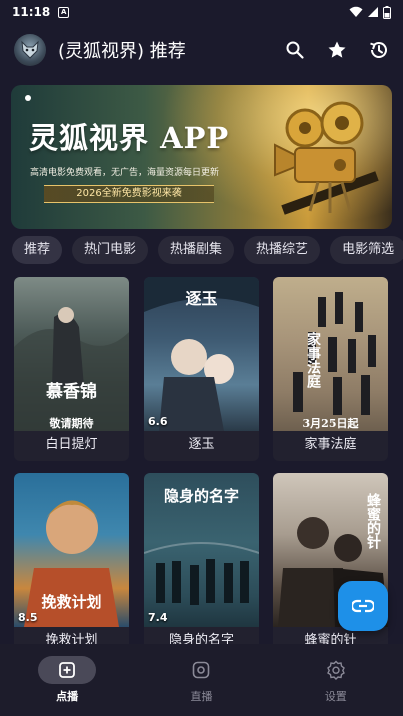 This screenshot has height=716, width=403. I want to click on movie-card: 家事法庭 3月25日起 家事法庭, so click(330, 369).